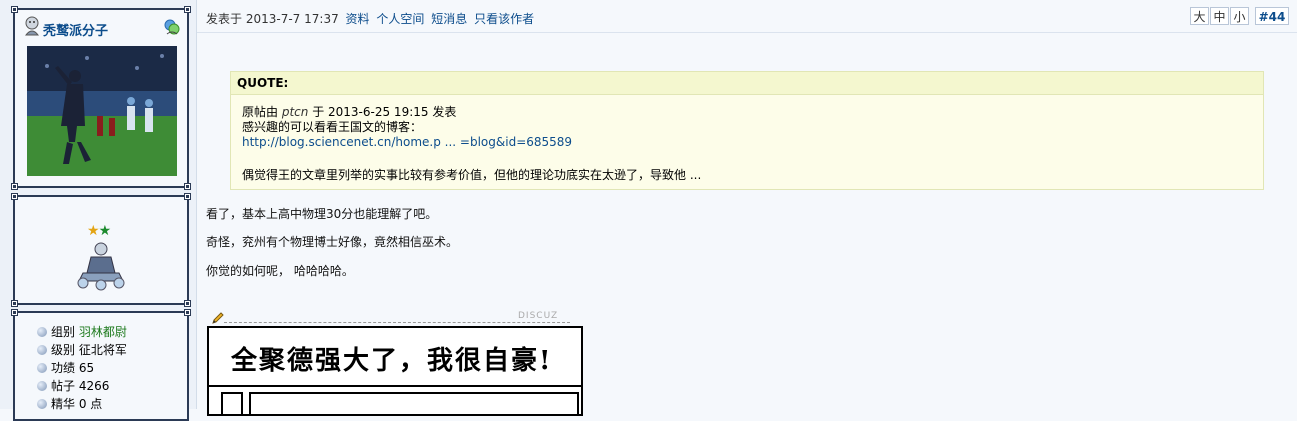 Image resolution: width=1297 pixels, height=421 pixels. Describe the element at coordinates (384, 112) in the screenshot. I see `quote-date: 于 2013-6-25 19:15 发表` at that location.